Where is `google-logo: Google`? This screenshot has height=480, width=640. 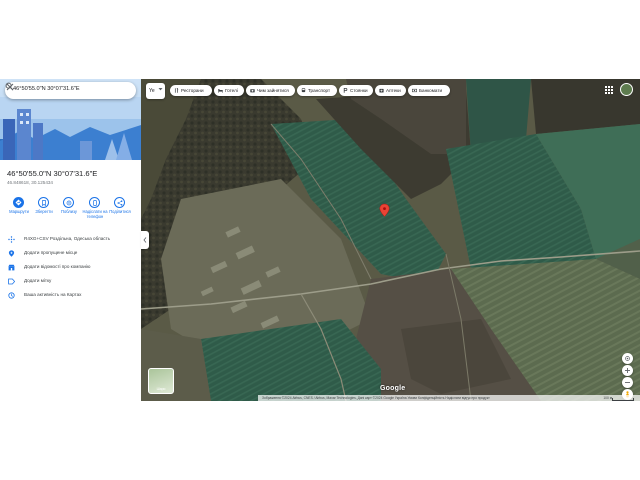
google-logo: Google is located at coordinates (393, 388).